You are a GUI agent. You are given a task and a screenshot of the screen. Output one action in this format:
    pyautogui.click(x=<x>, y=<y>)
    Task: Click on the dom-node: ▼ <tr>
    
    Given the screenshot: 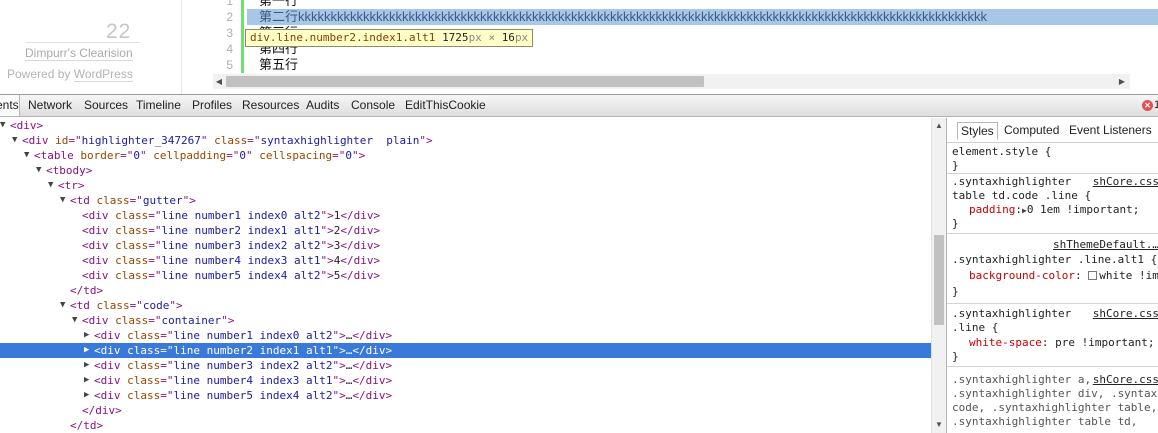 What is the action you would take?
    pyautogui.click(x=465, y=185)
    